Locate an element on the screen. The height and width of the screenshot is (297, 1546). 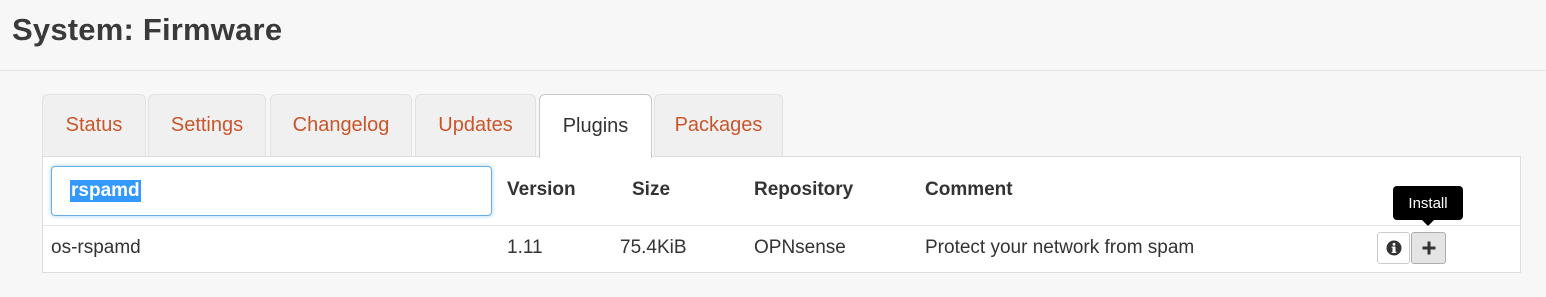
column-header-version: Version is located at coordinates (541, 190).